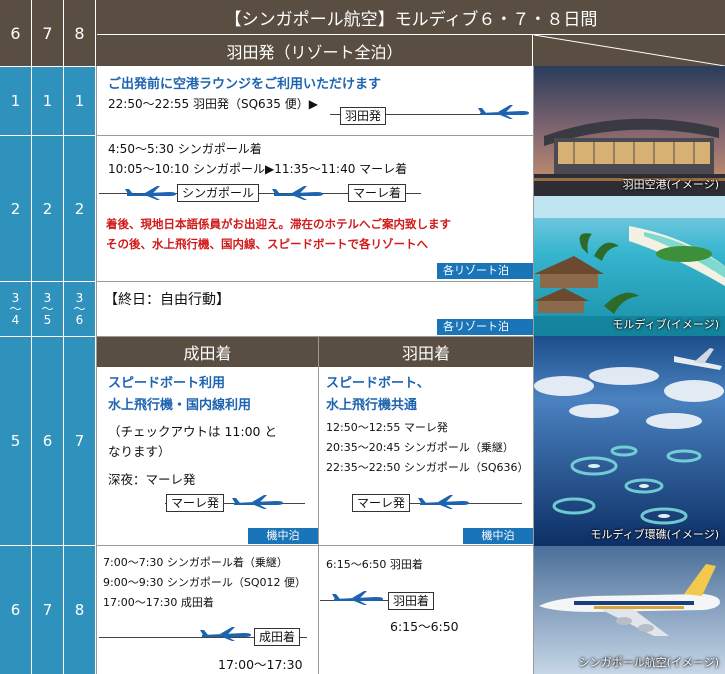 This screenshot has width=725, height=674. I want to click on narita-arrival-box: 成田着, so click(277, 637).